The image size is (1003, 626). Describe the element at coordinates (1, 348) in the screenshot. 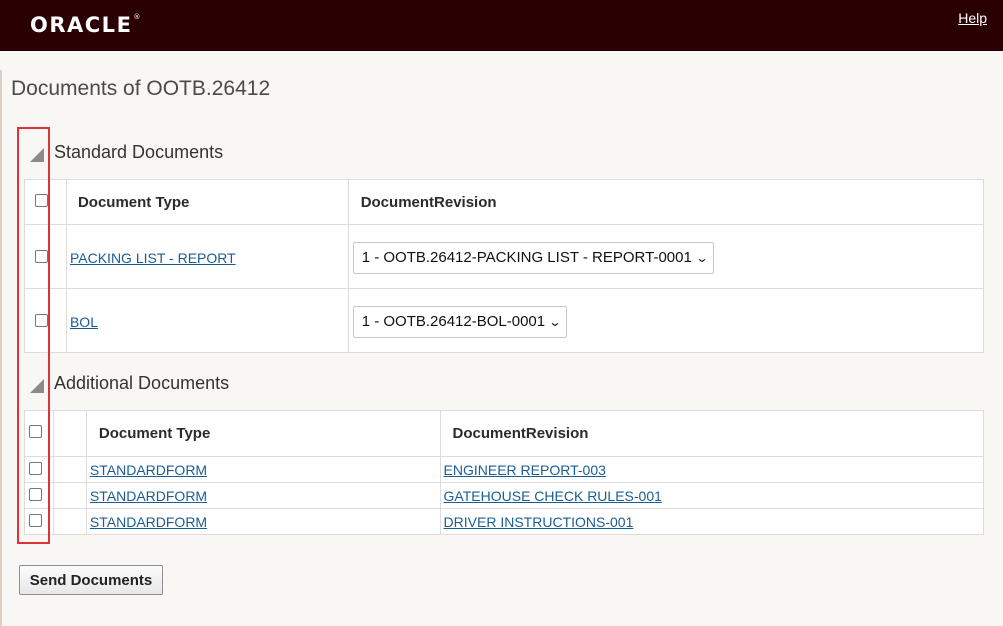

I see `left-border` at that location.